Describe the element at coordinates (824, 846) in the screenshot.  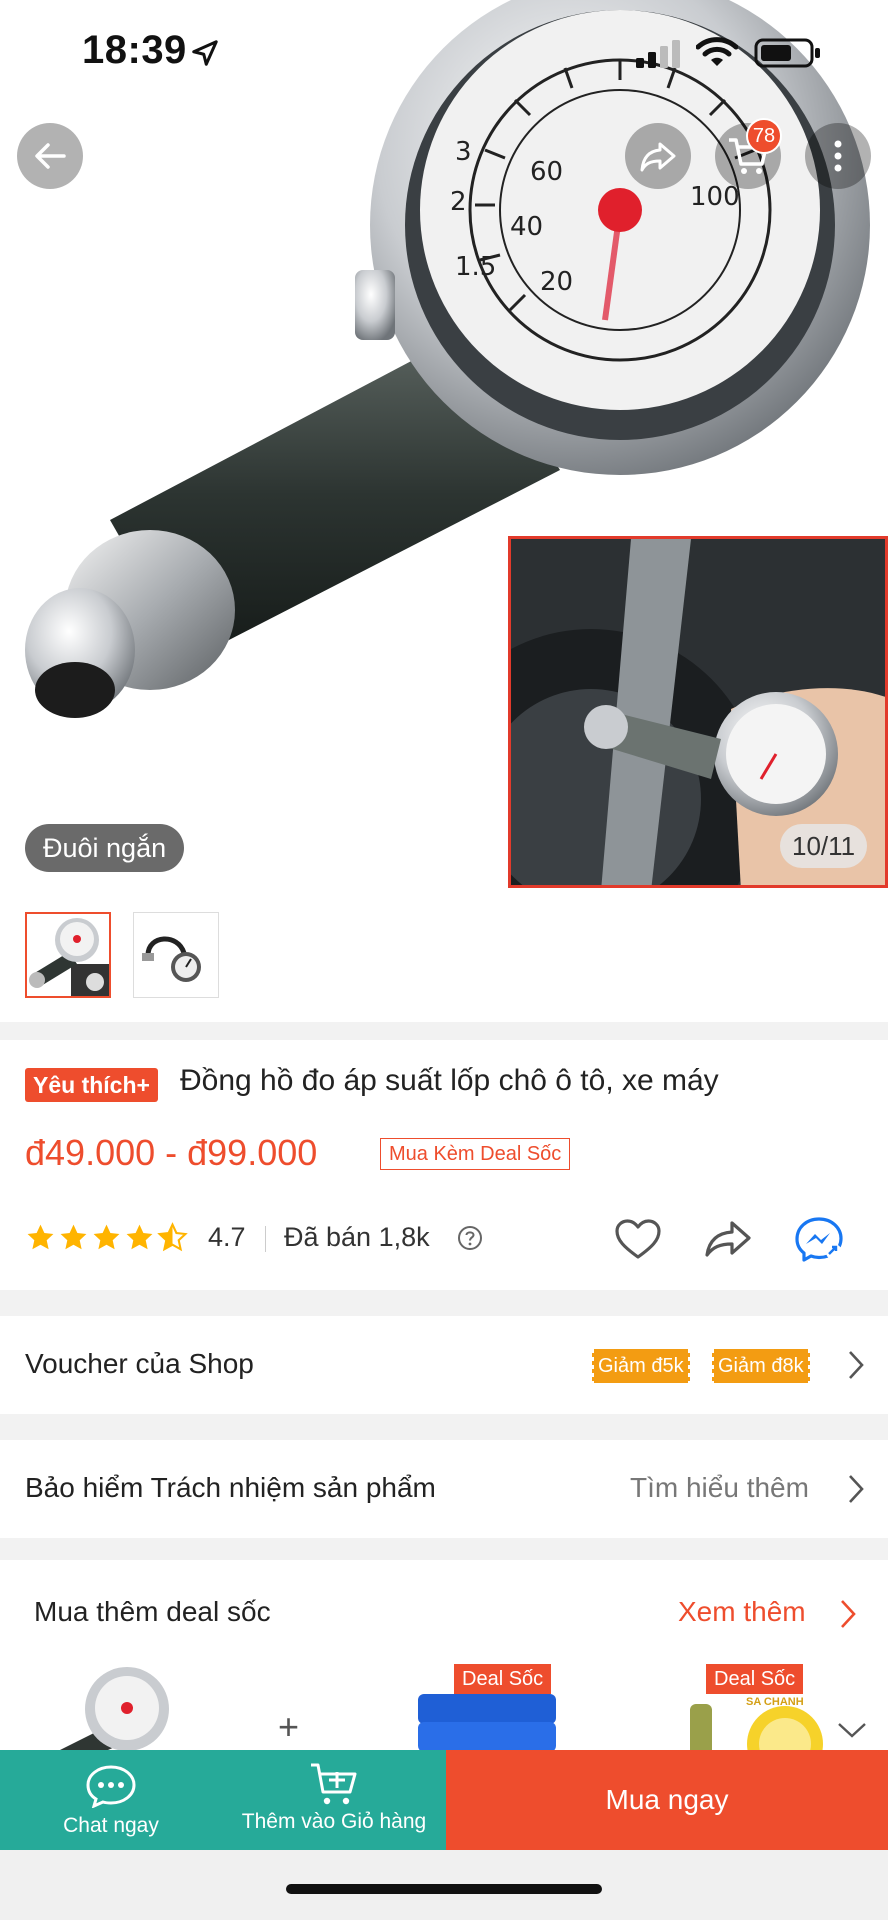
I see `image-page-counter: 10/11` at that location.